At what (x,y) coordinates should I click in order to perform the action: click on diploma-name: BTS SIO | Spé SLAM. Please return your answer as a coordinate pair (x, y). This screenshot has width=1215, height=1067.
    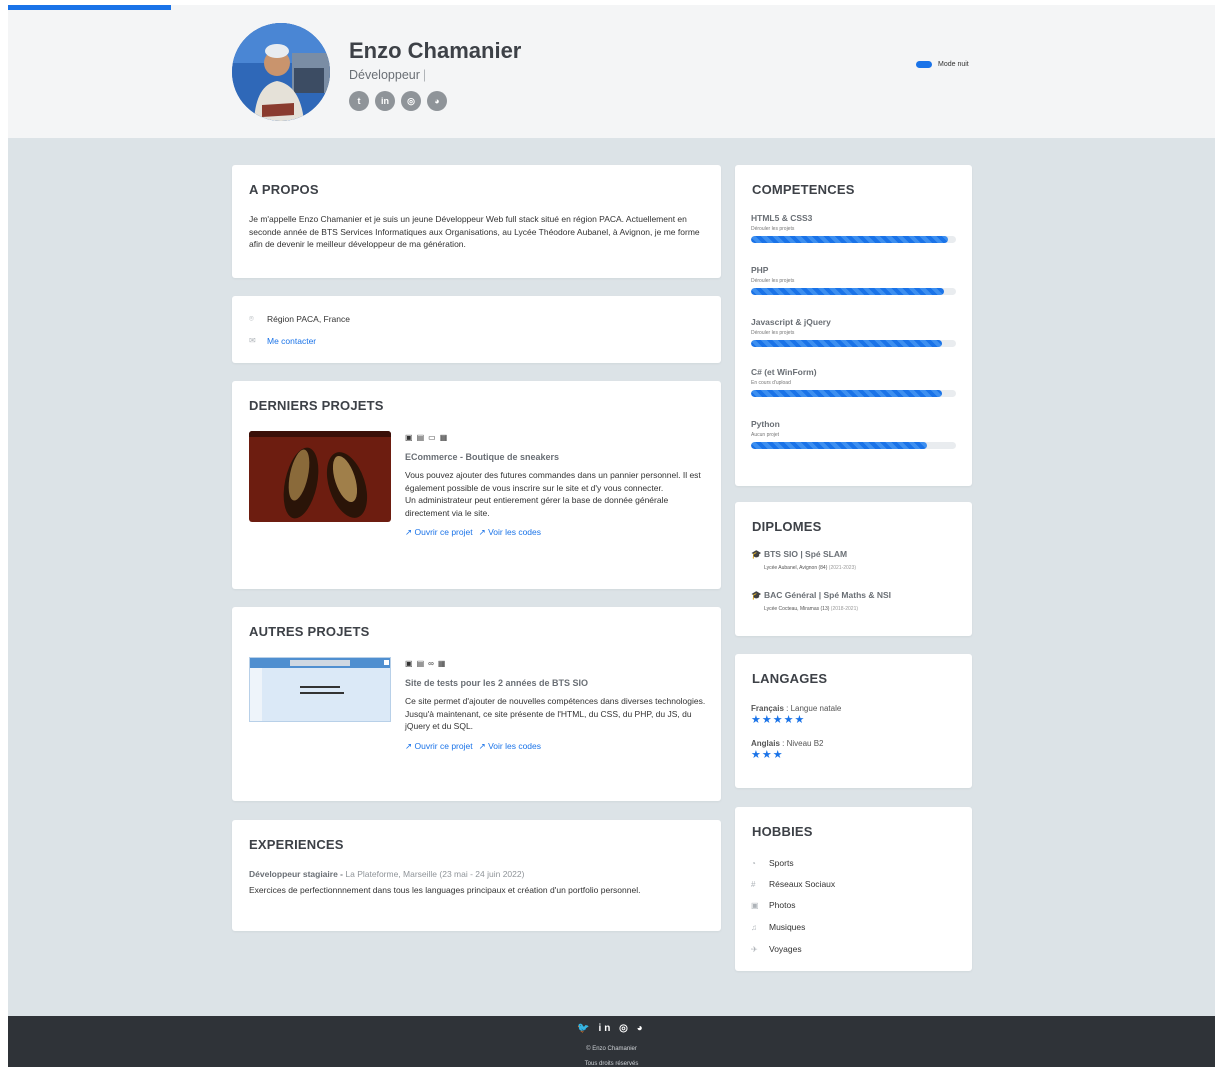
    Looking at the image, I should click on (805, 554).